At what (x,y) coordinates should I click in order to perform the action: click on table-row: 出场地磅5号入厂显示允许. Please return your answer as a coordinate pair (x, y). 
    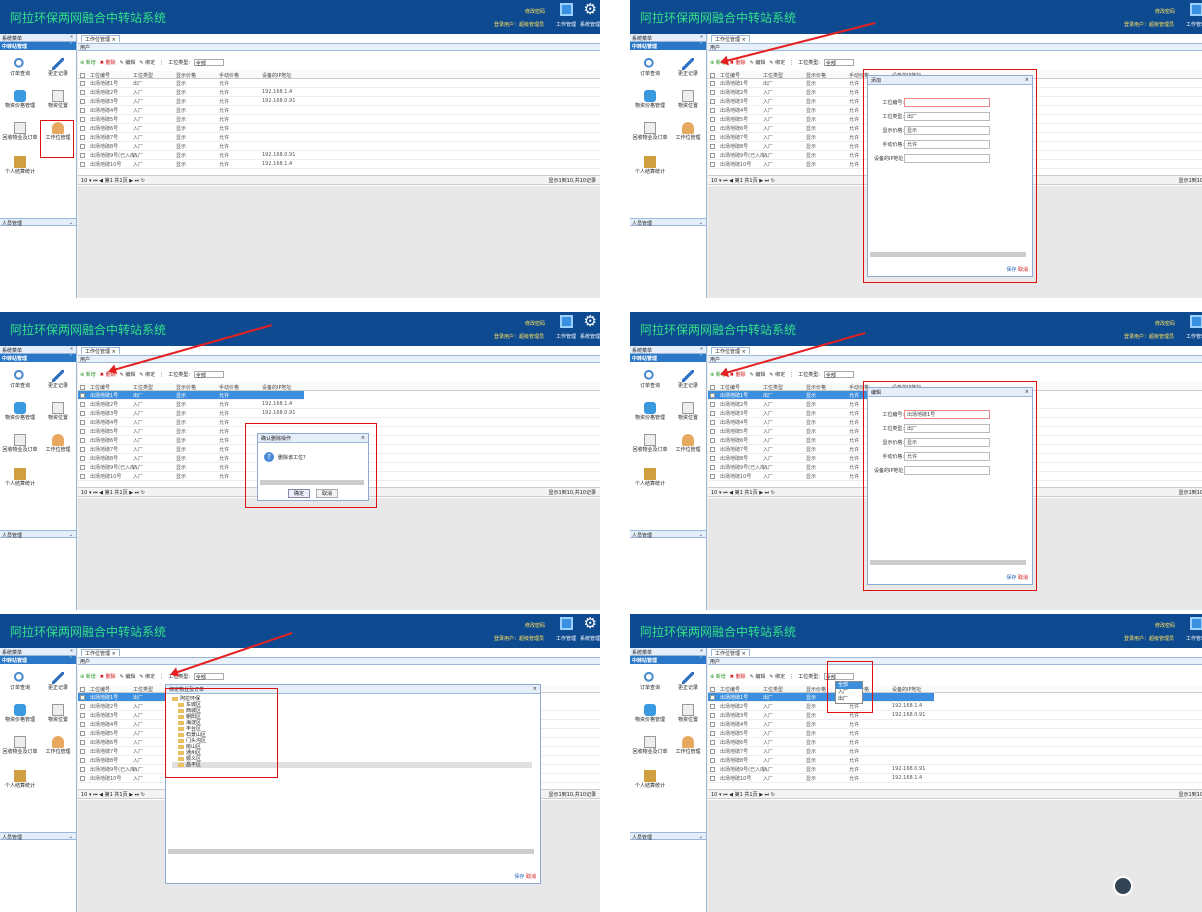
    Looking at the image, I should click on (339, 119).